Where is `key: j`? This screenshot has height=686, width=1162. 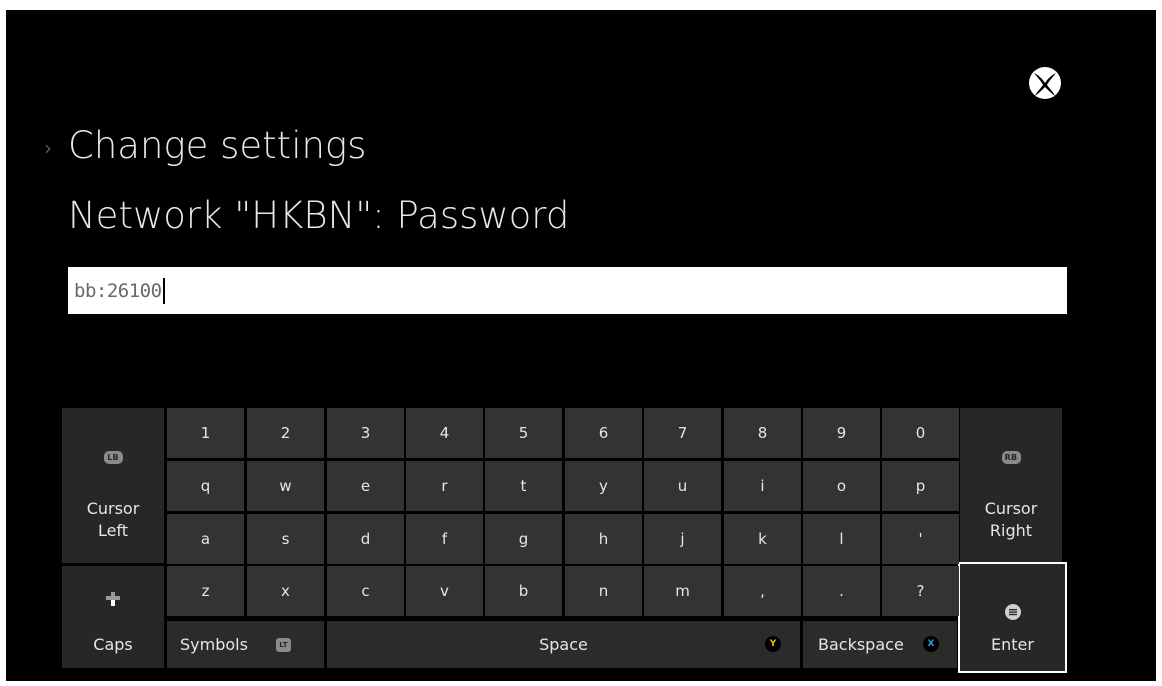
key: j is located at coordinates (682, 539).